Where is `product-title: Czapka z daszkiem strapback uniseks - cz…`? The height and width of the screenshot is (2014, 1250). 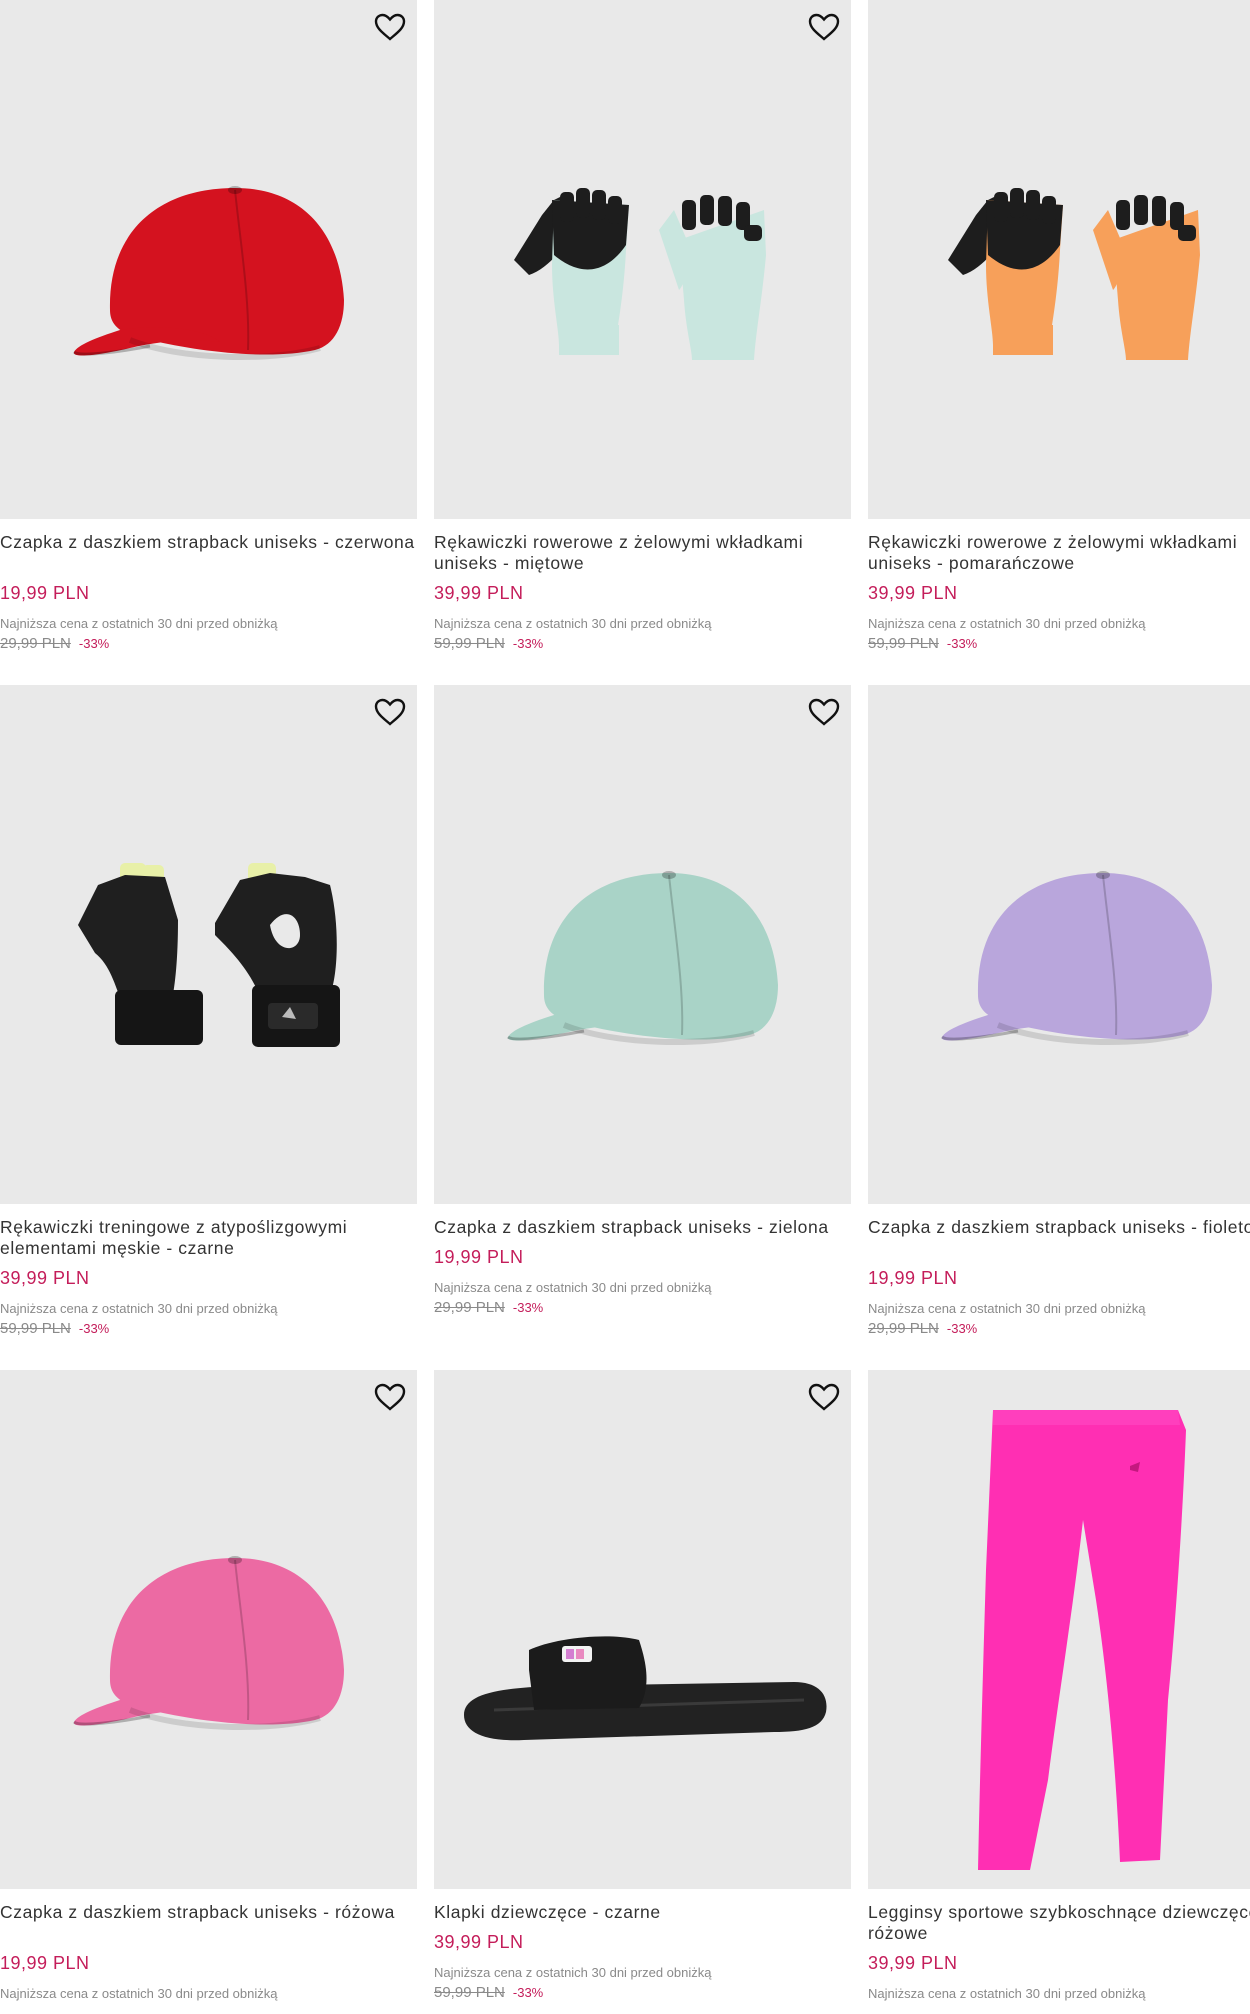
product-title: Czapka z daszkiem strapback uniseks - cz… is located at coordinates (208, 553).